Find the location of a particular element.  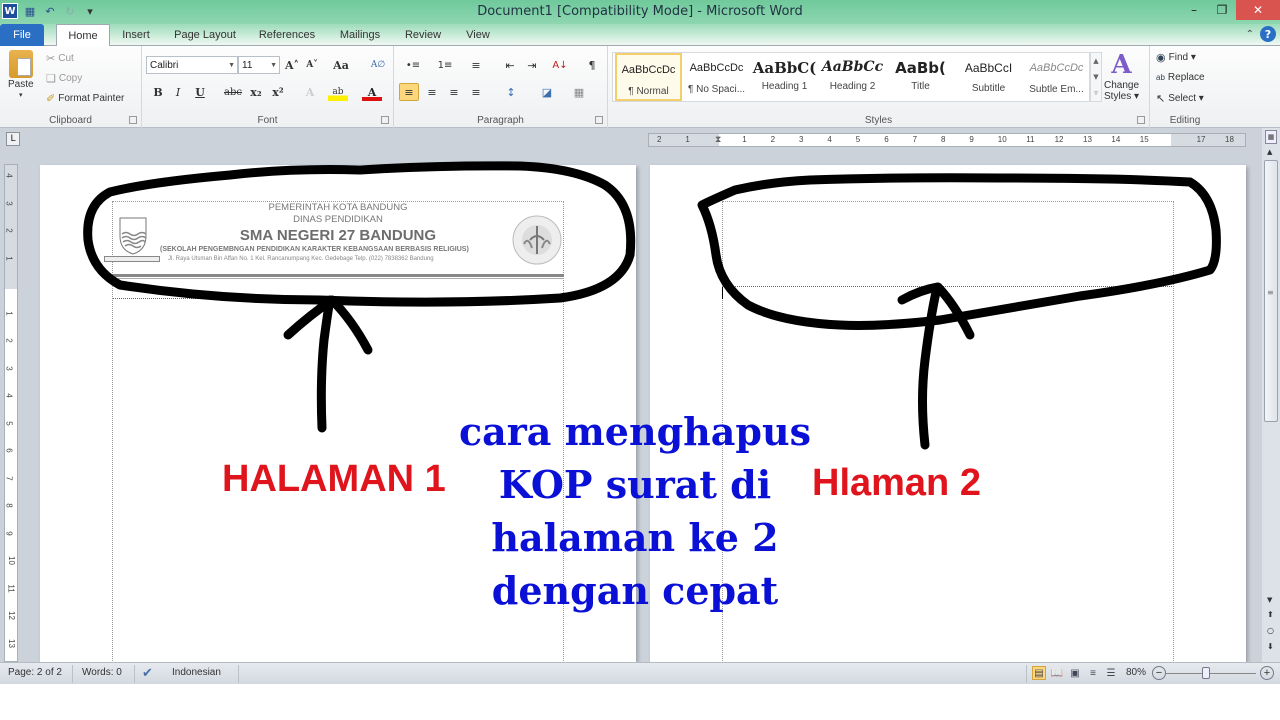

tab-review: Review is located at coordinates (423, 35).